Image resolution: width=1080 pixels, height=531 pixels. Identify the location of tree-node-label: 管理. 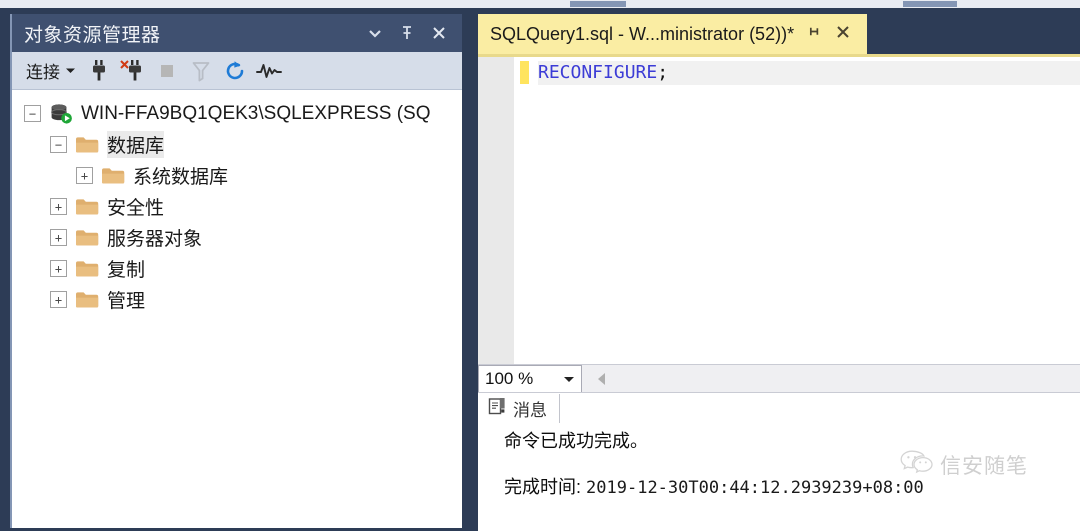
(126, 301).